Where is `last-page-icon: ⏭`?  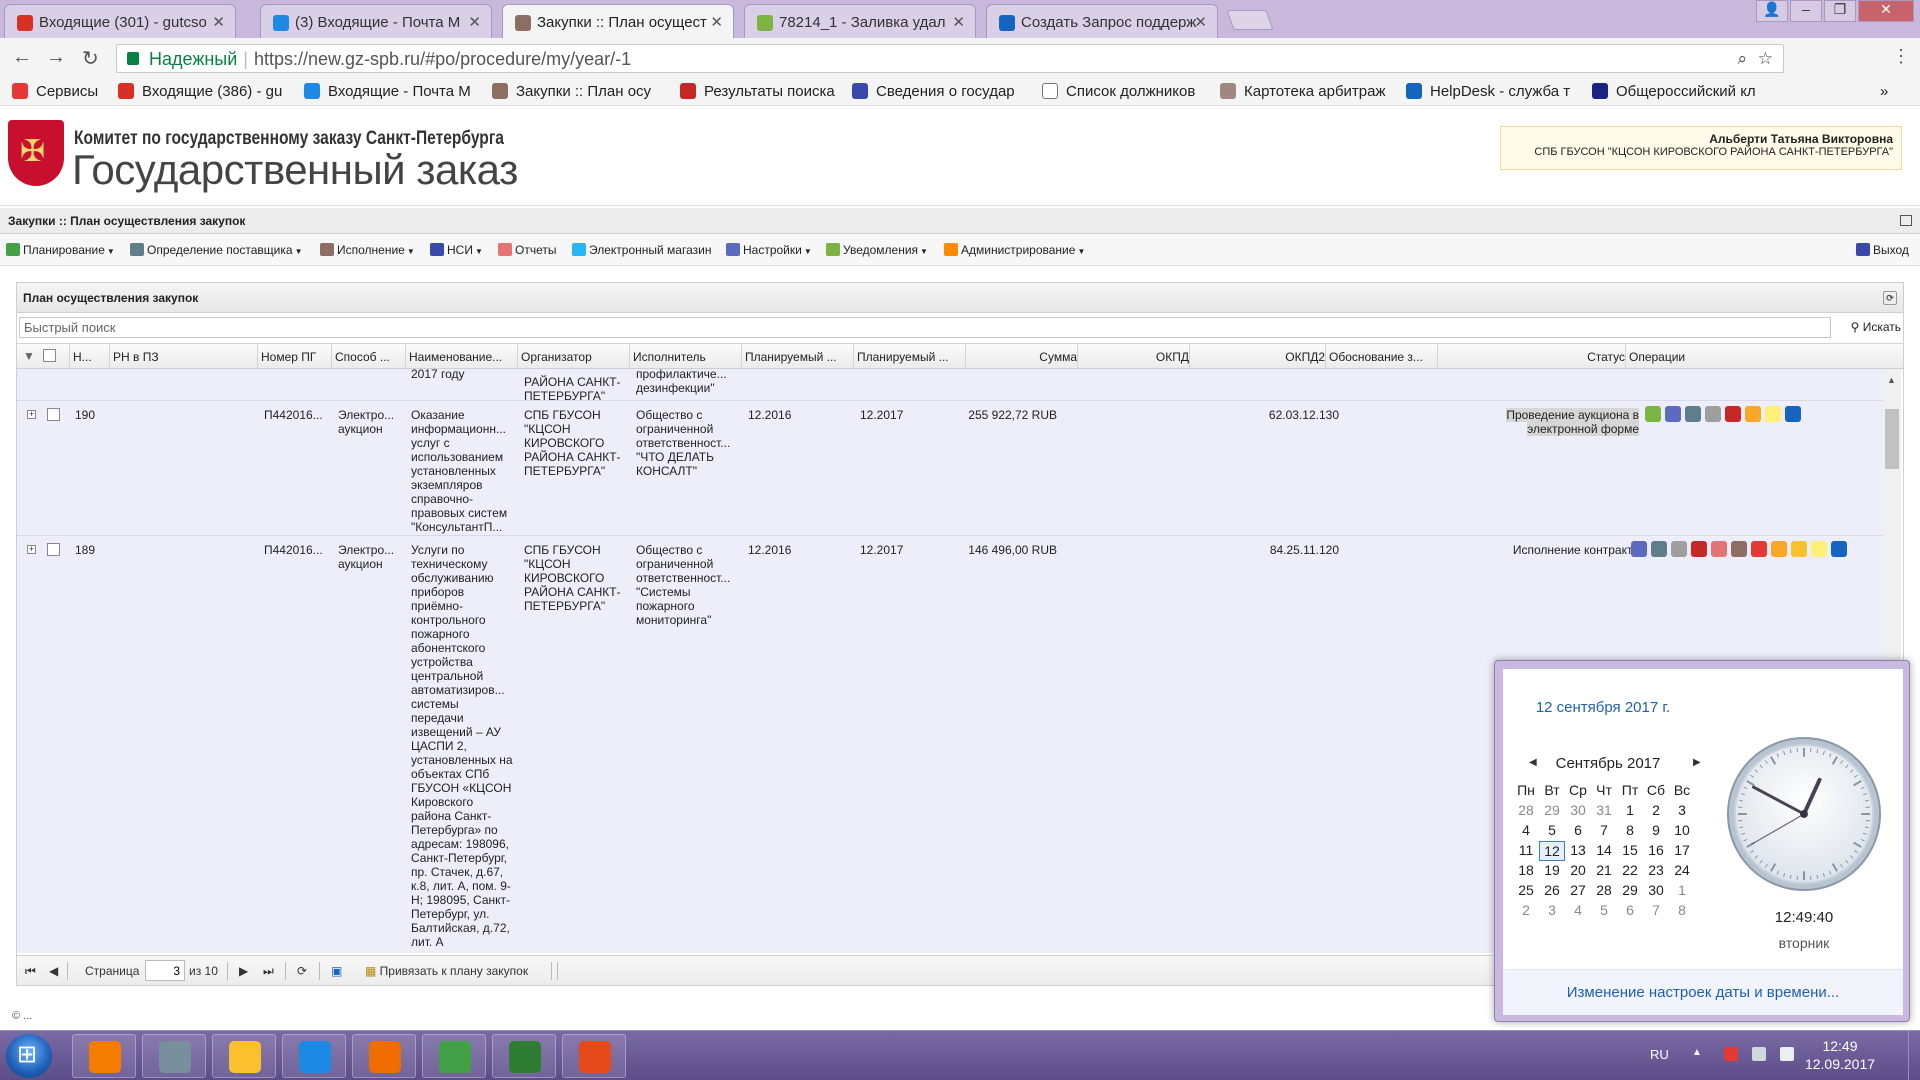 last-page-icon: ⏭ is located at coordinates (268, 971).